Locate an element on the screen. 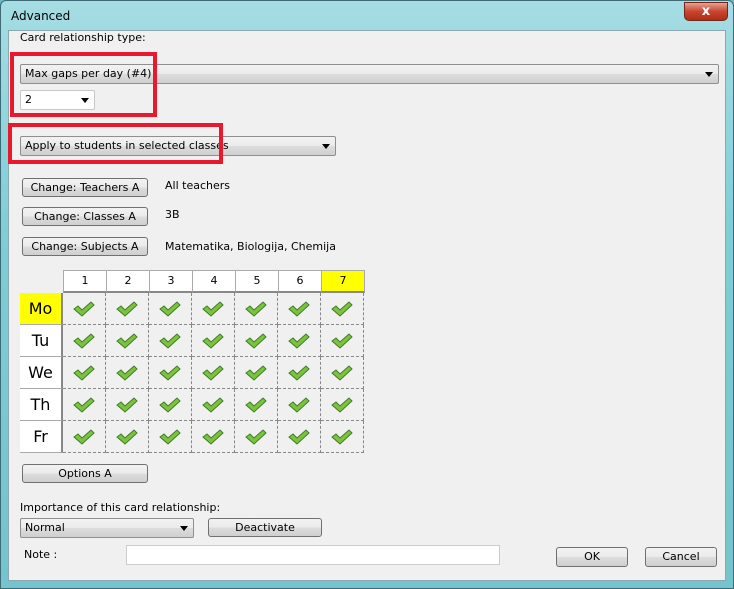 The height and width of the screenshot is (589, 734). type-label: Card relationship type: is located at coordinates (83, 37).